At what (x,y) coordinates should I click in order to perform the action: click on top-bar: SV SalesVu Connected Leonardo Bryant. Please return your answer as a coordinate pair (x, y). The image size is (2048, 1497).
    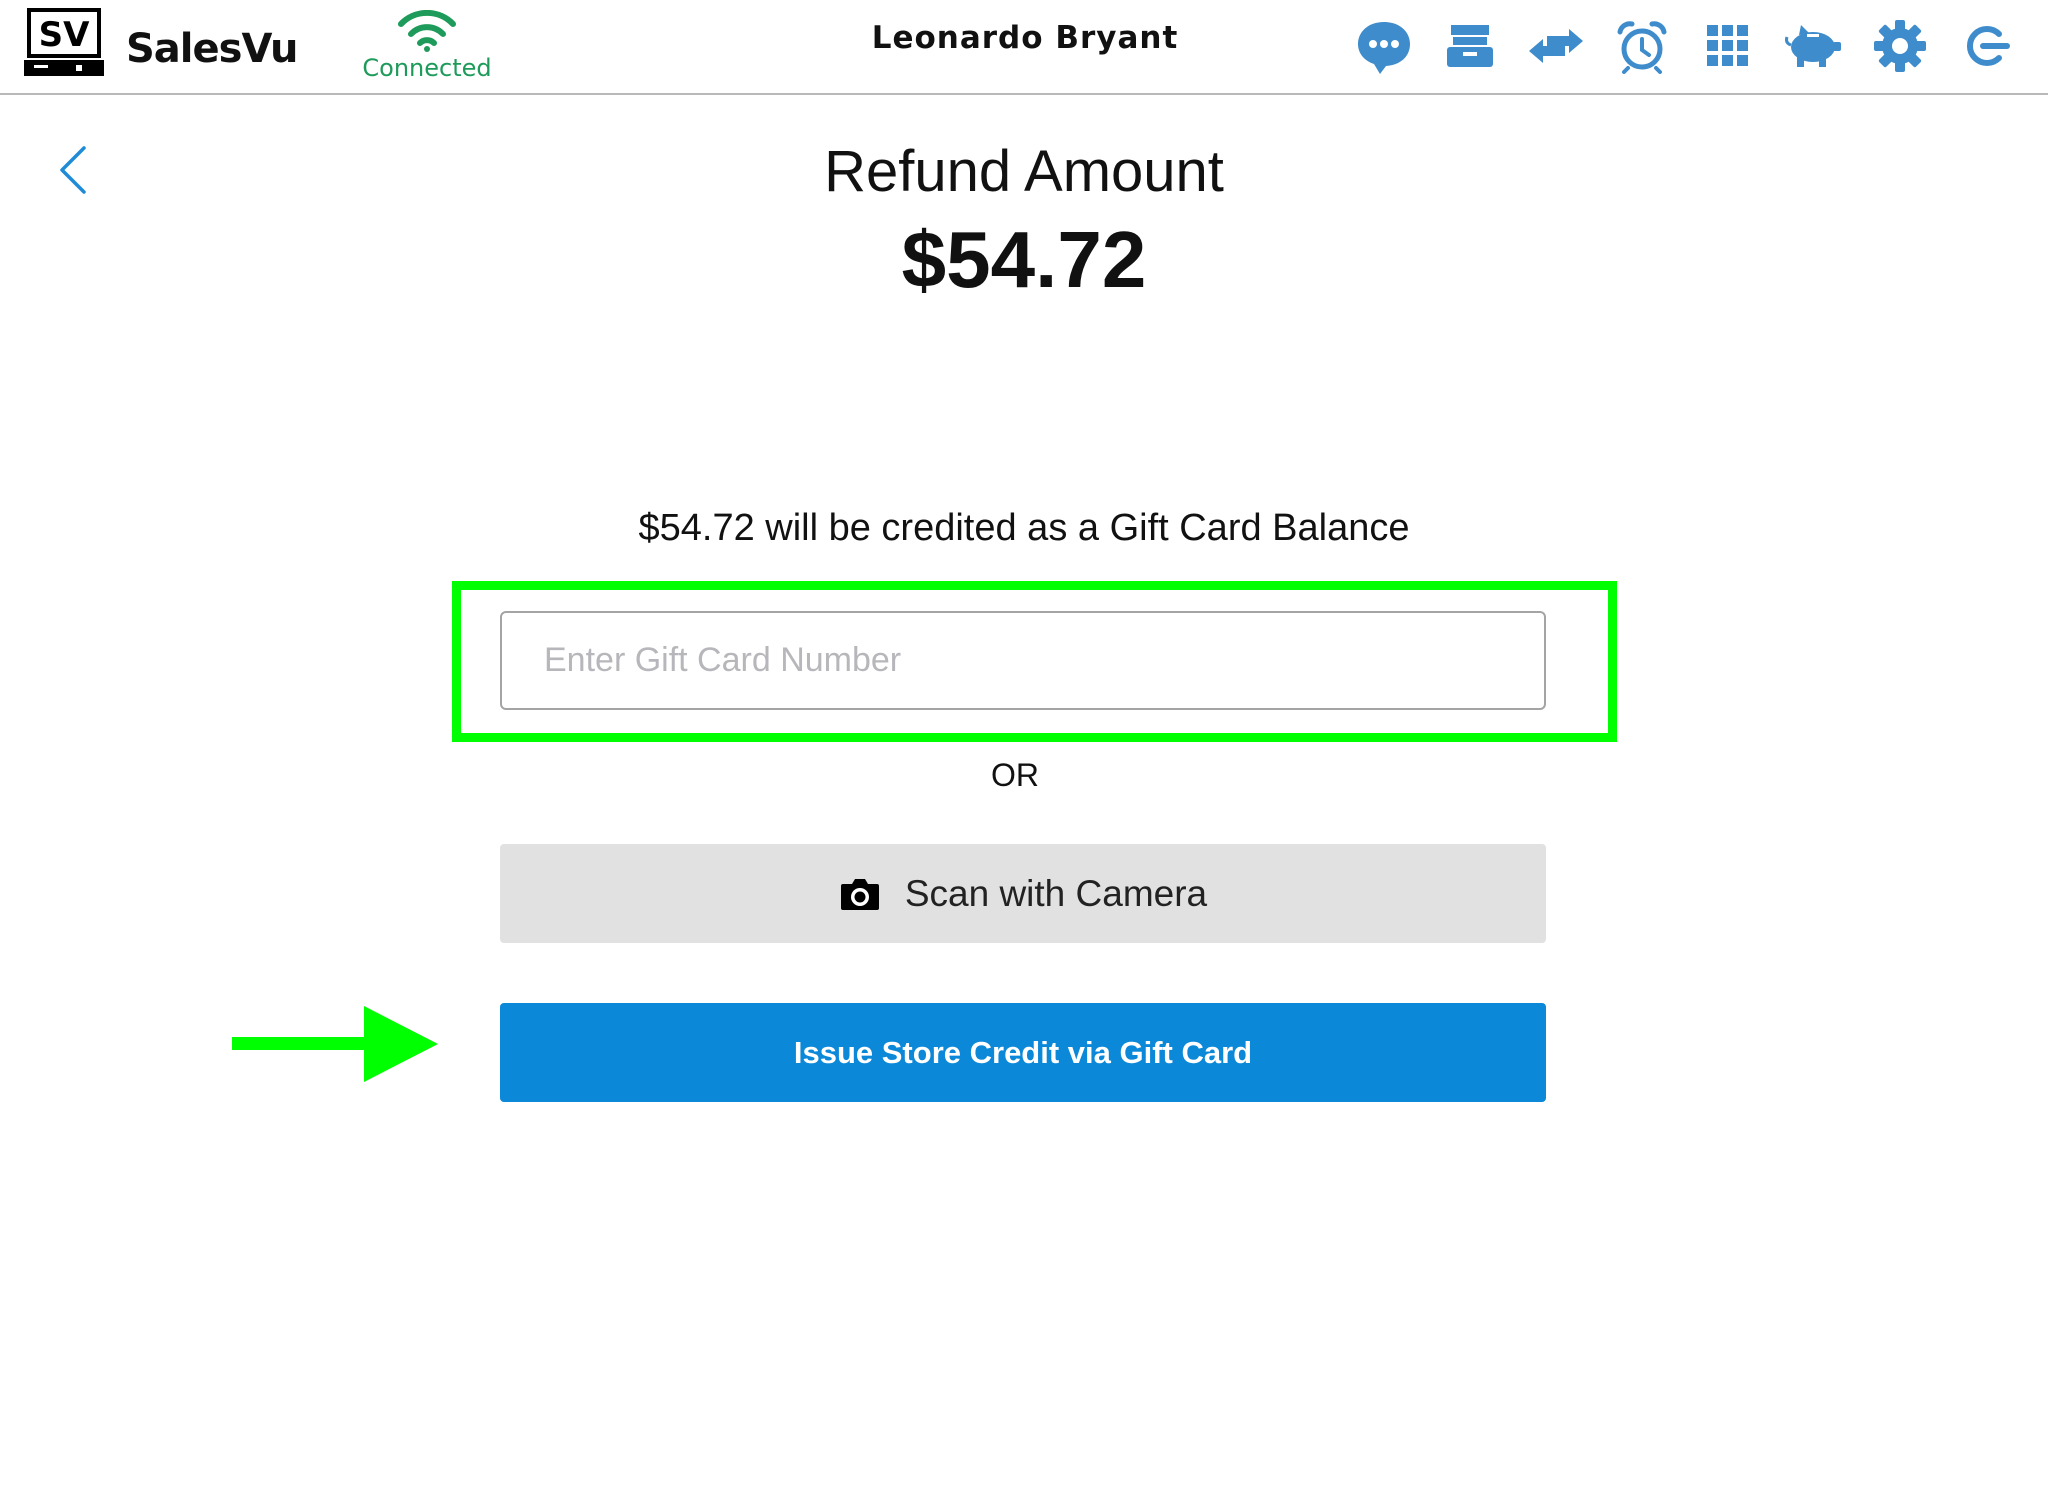
    Looking at the image, I should click on (1024, 47).